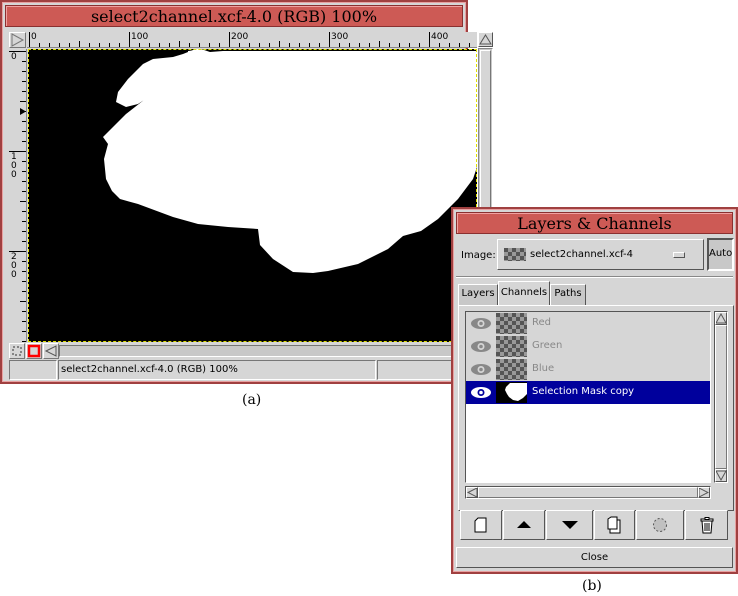 The height and width of the screenshot is (596, 738). I want to click on channel-to-selection-icon, so click(660, 525).